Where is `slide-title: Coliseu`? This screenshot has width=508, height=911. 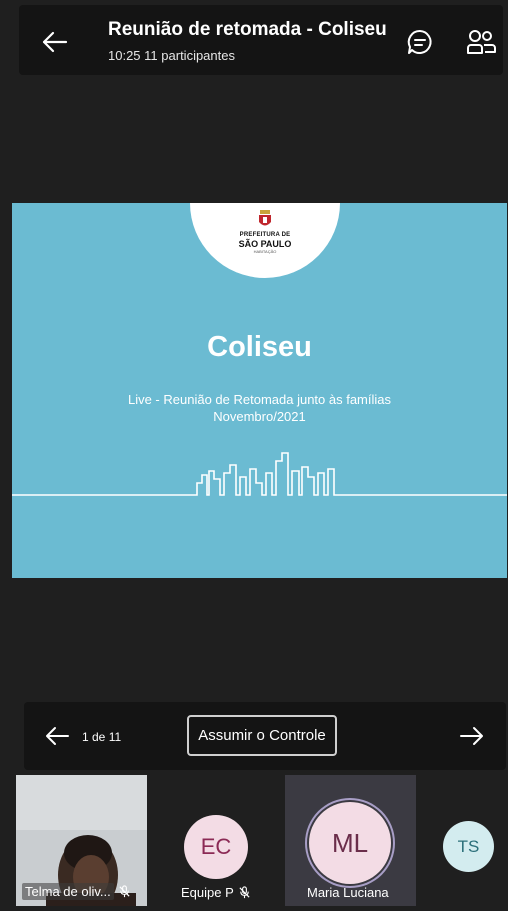
slide-title: Coliseu is located at coordinates (259, 347).